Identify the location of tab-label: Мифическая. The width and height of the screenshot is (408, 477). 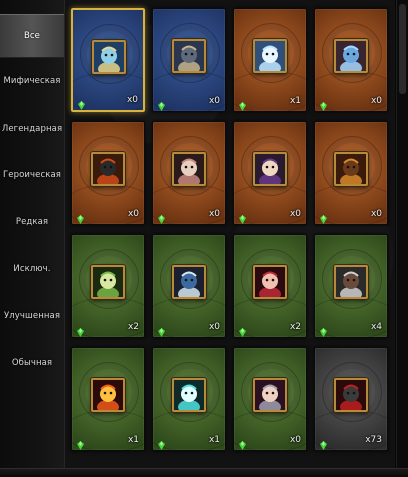
(32, 81).